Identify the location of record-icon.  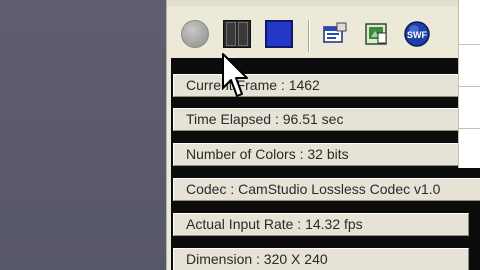
(195, 34).